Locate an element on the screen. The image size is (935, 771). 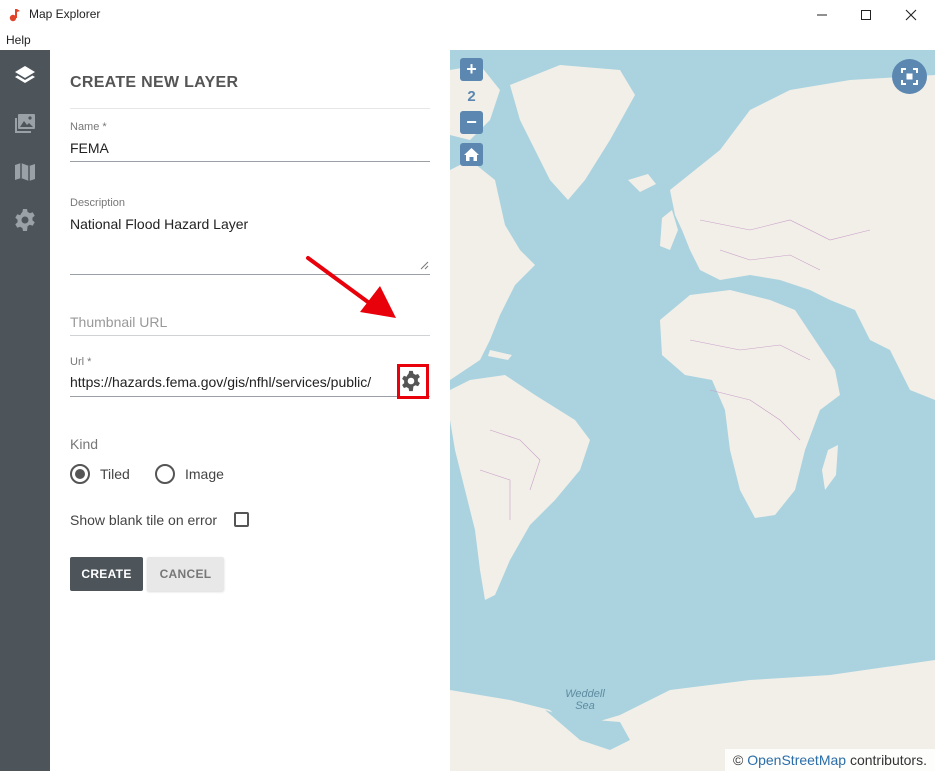
kind-label: Kind is located at coordinates (84, 444).